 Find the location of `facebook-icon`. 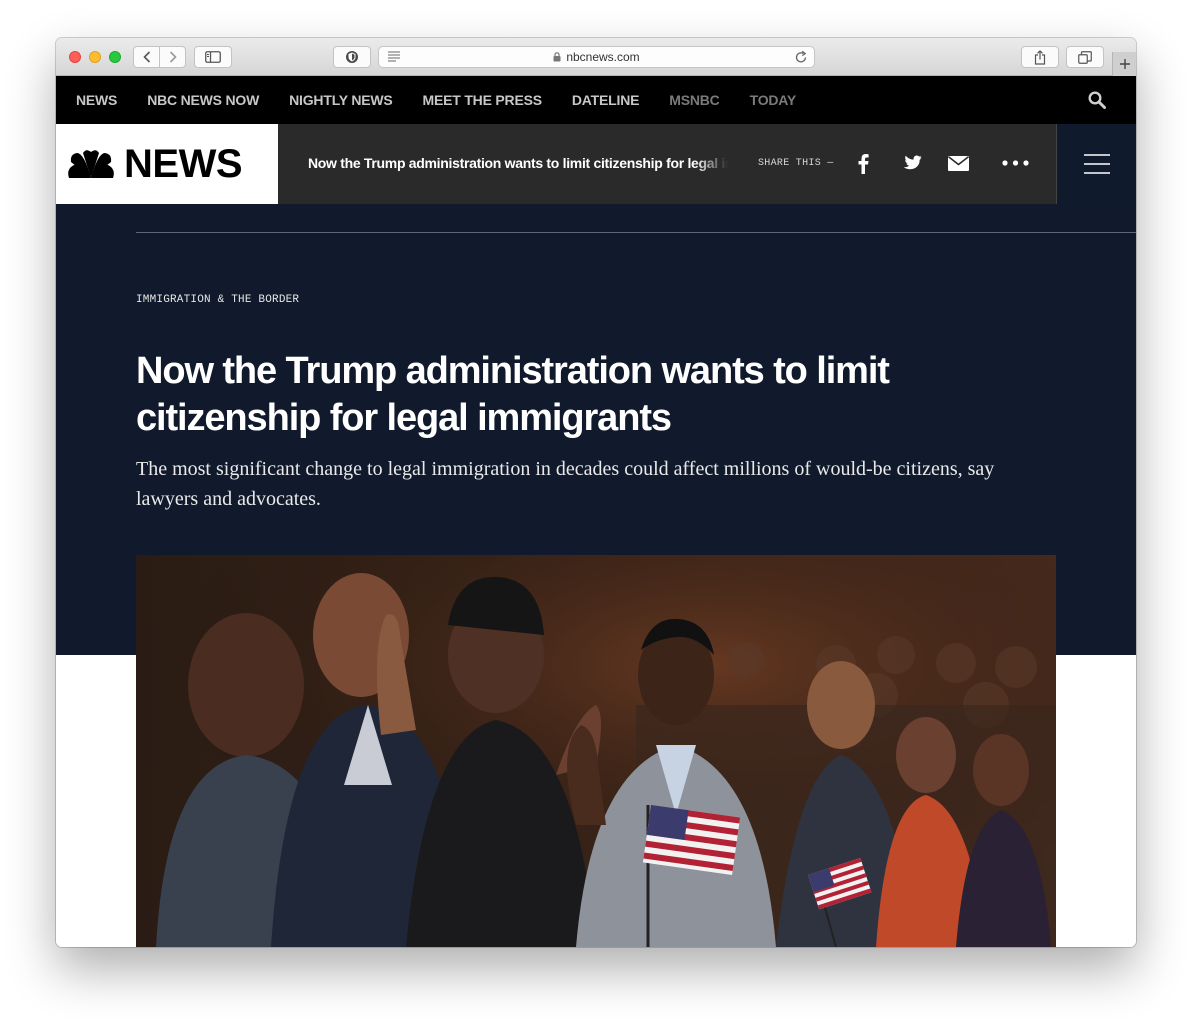

facebook-icon is located at coordinates (863, 163).